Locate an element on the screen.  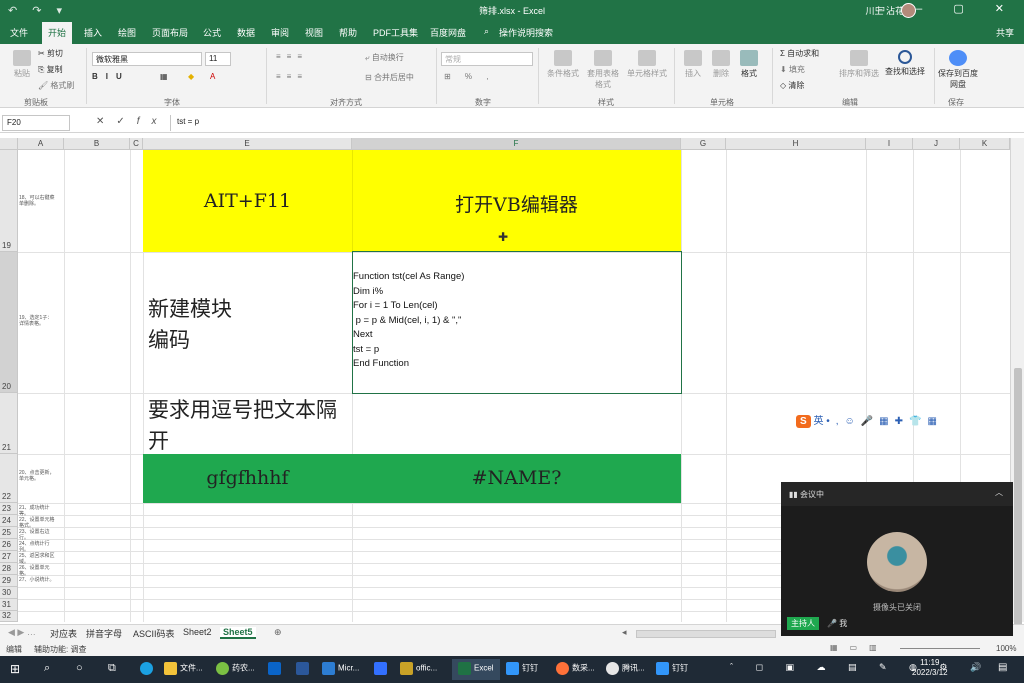
column-header-b: B is located at coordinates (97, 144).